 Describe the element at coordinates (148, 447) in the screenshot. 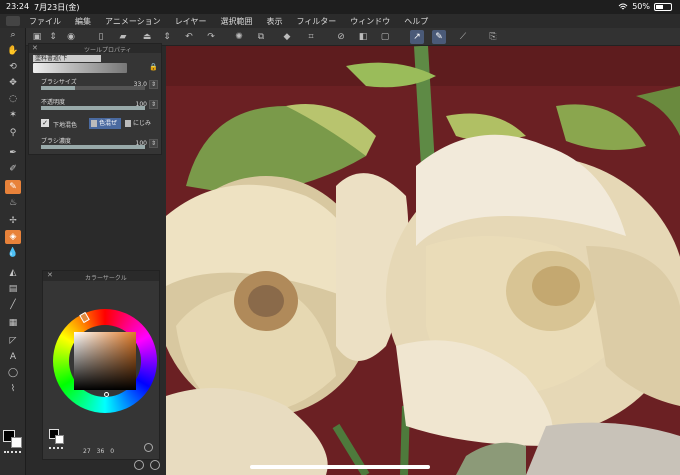

I see `gear-icon` at that location.